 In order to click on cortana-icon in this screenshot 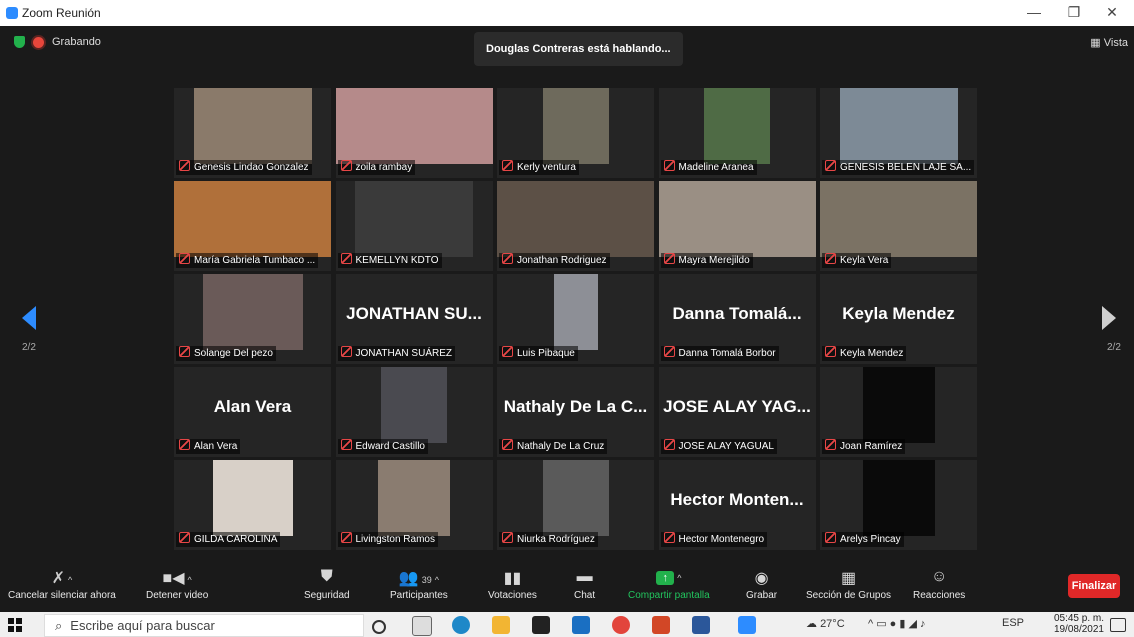, I will do `click(379, 627)`.